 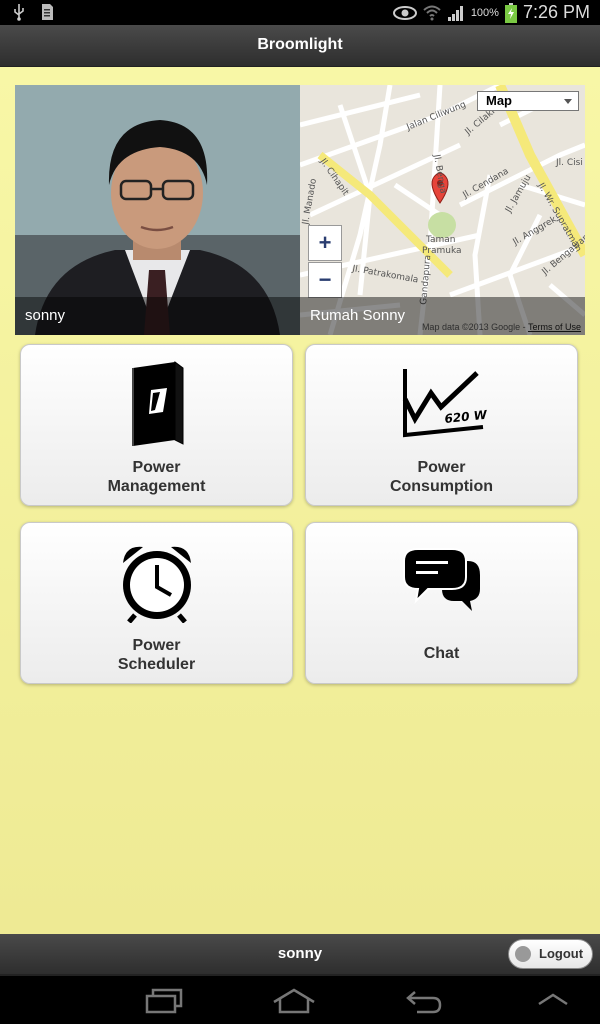 I want to click on usb-icon, so click(x=19, y=12).